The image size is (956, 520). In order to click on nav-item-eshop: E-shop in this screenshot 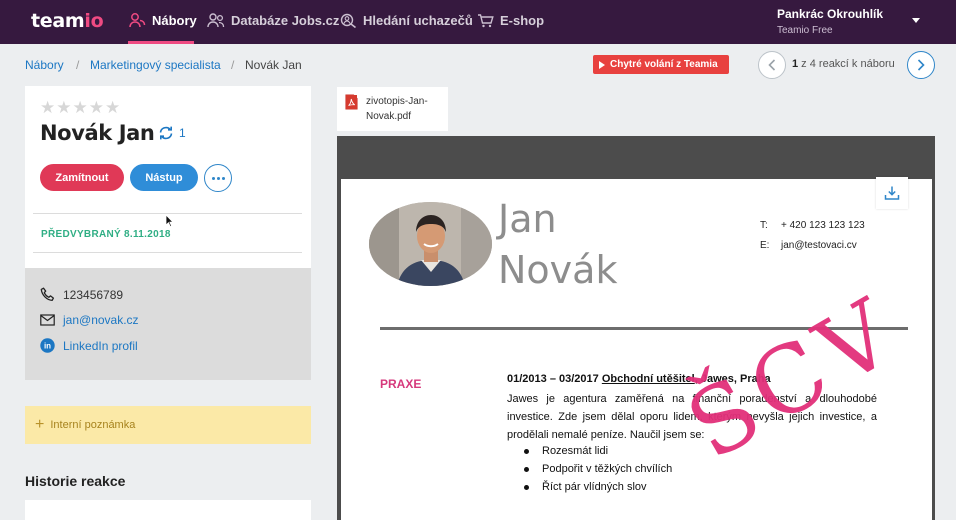, I will do `click(510, 20)`.